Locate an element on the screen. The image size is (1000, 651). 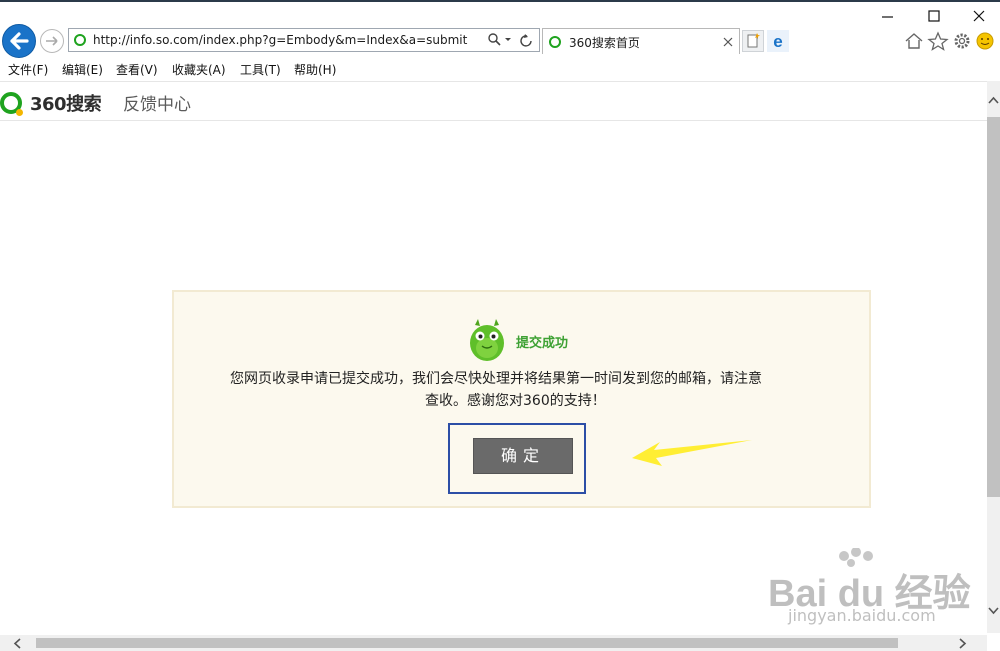
svg-text: e is located at coordinates (777, 41).